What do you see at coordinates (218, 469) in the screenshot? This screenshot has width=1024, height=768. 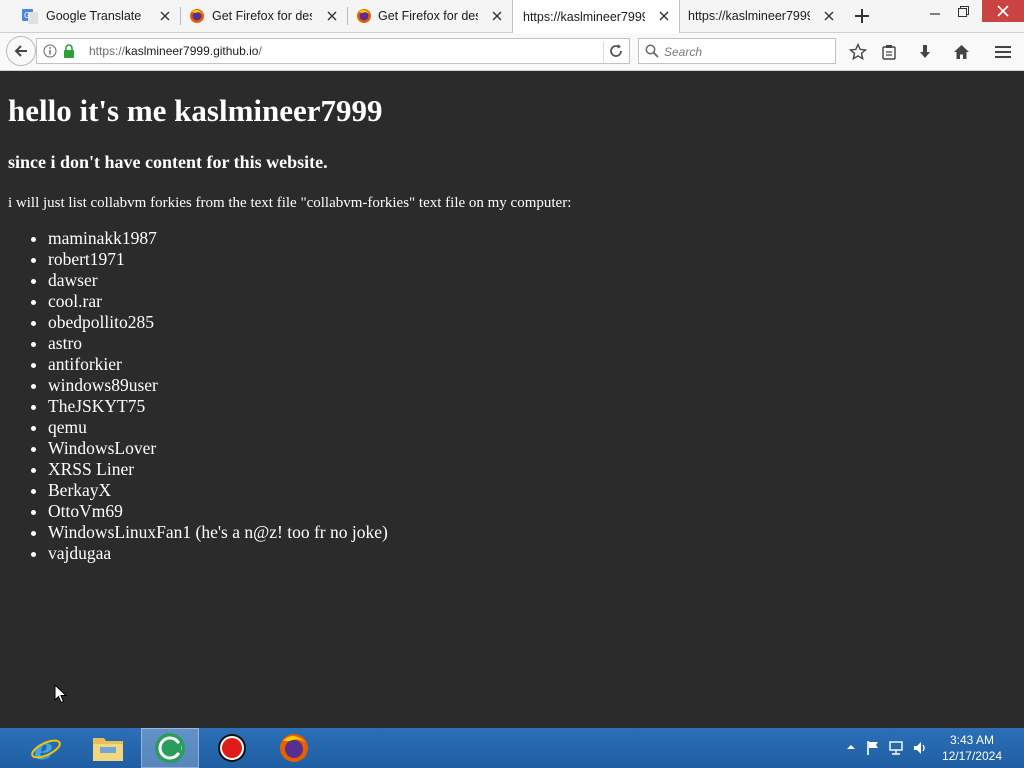 I see `list-item: XRSS Liner` at bounding box center [218, 469].